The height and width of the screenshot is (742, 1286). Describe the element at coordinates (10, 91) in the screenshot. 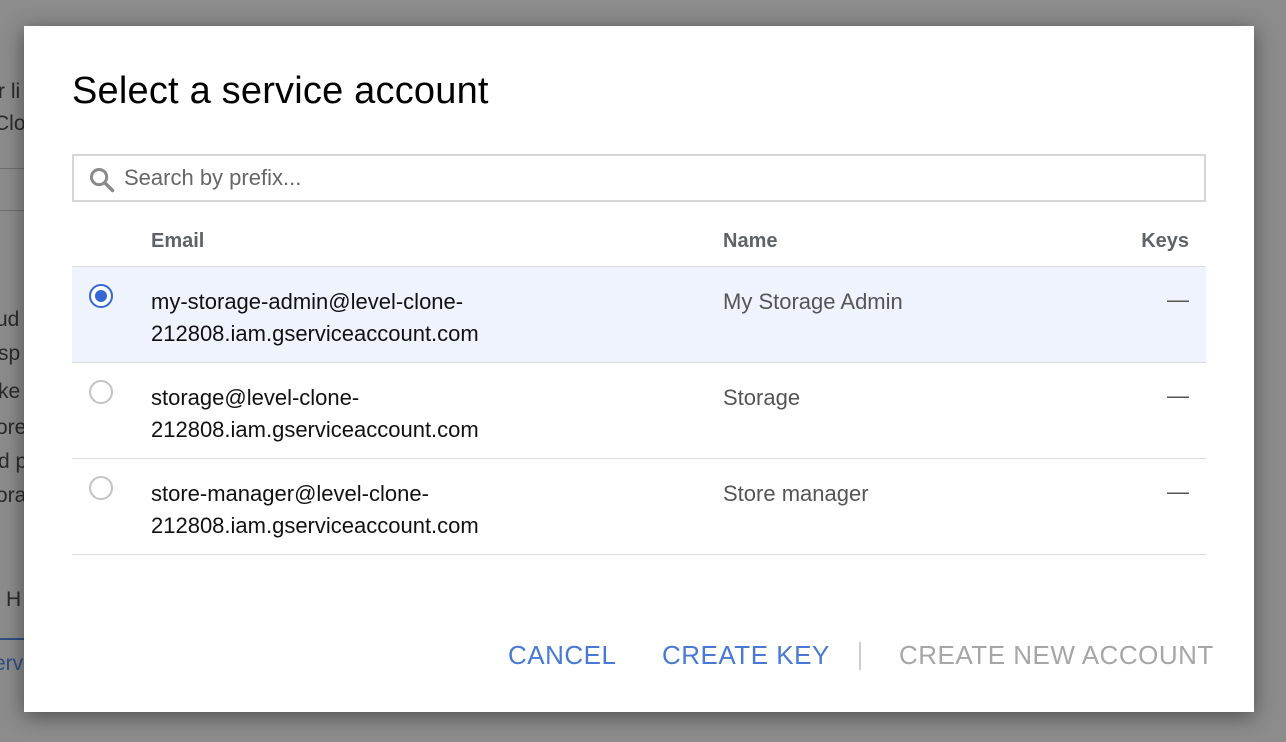

I see `bg-text-fragment: r li` at that location.